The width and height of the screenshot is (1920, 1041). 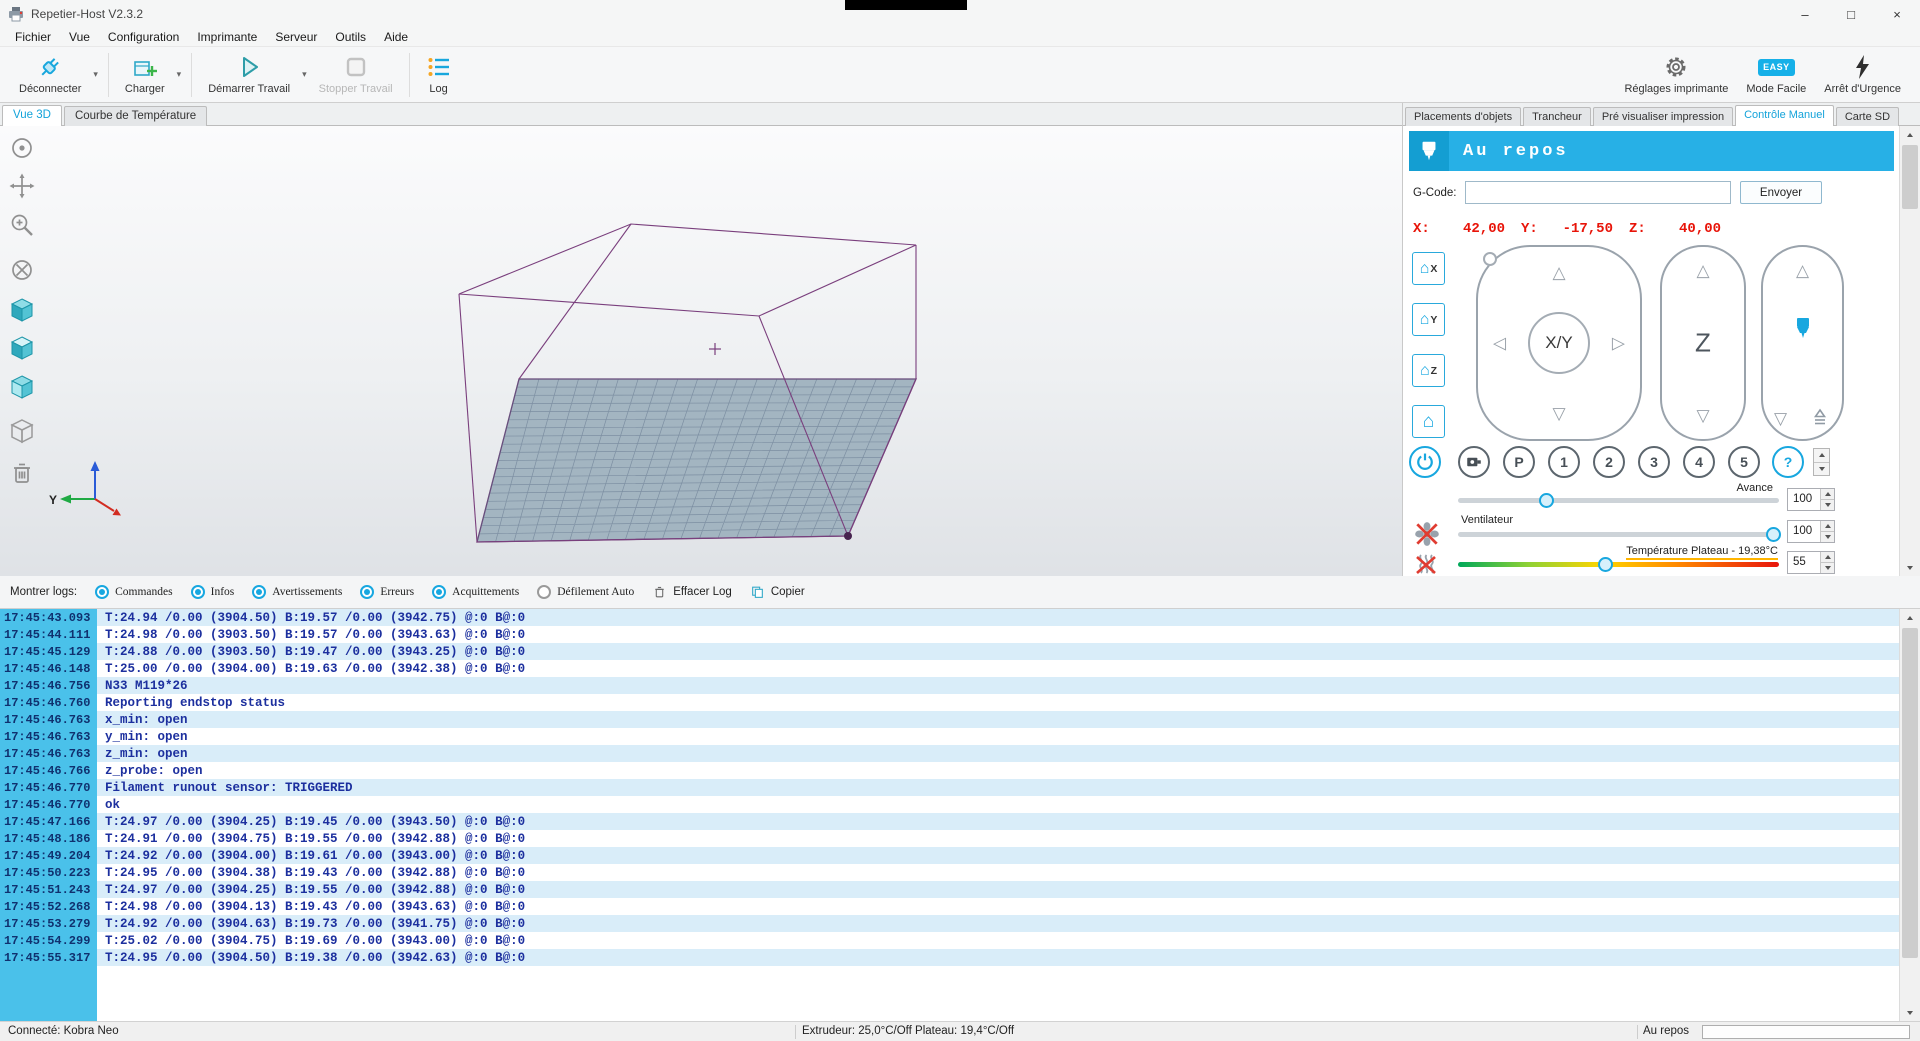 What do you see at coordinates (22, 148) in the screenshot?
I see `rotate-view-icon` at bounding box center [22, 148].